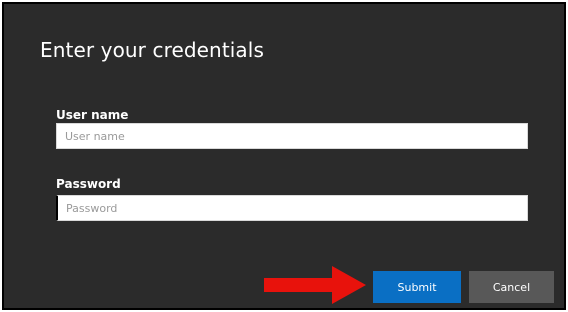  Describe the element at coordinates (315, 285) in the screenshot. I see `right-arrow-icon` at that location.